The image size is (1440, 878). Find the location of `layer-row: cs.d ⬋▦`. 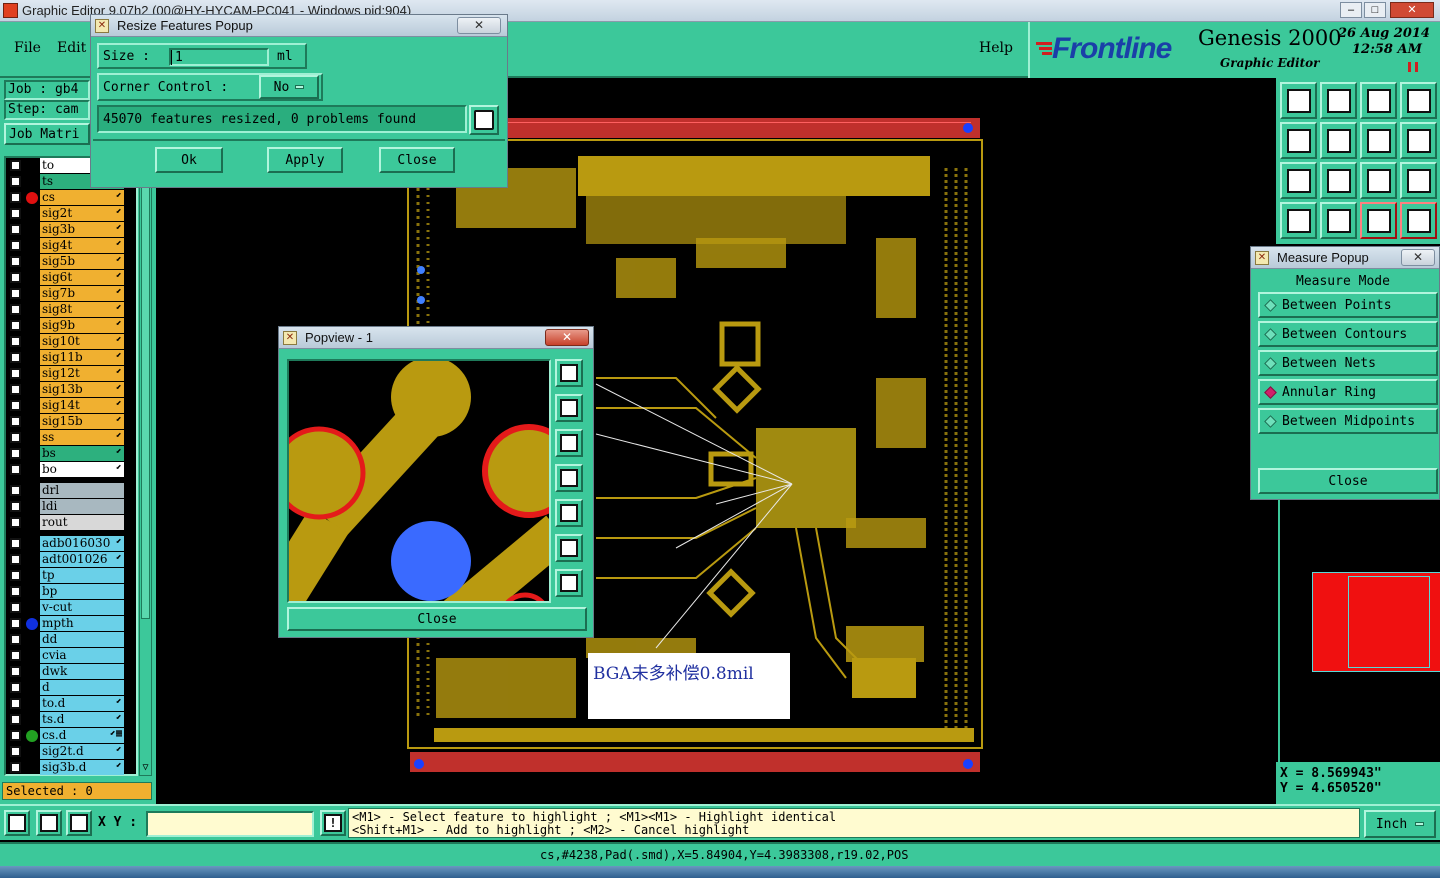

layer-row: cs.d ⬋▦ is located at coordinates (66, 735).